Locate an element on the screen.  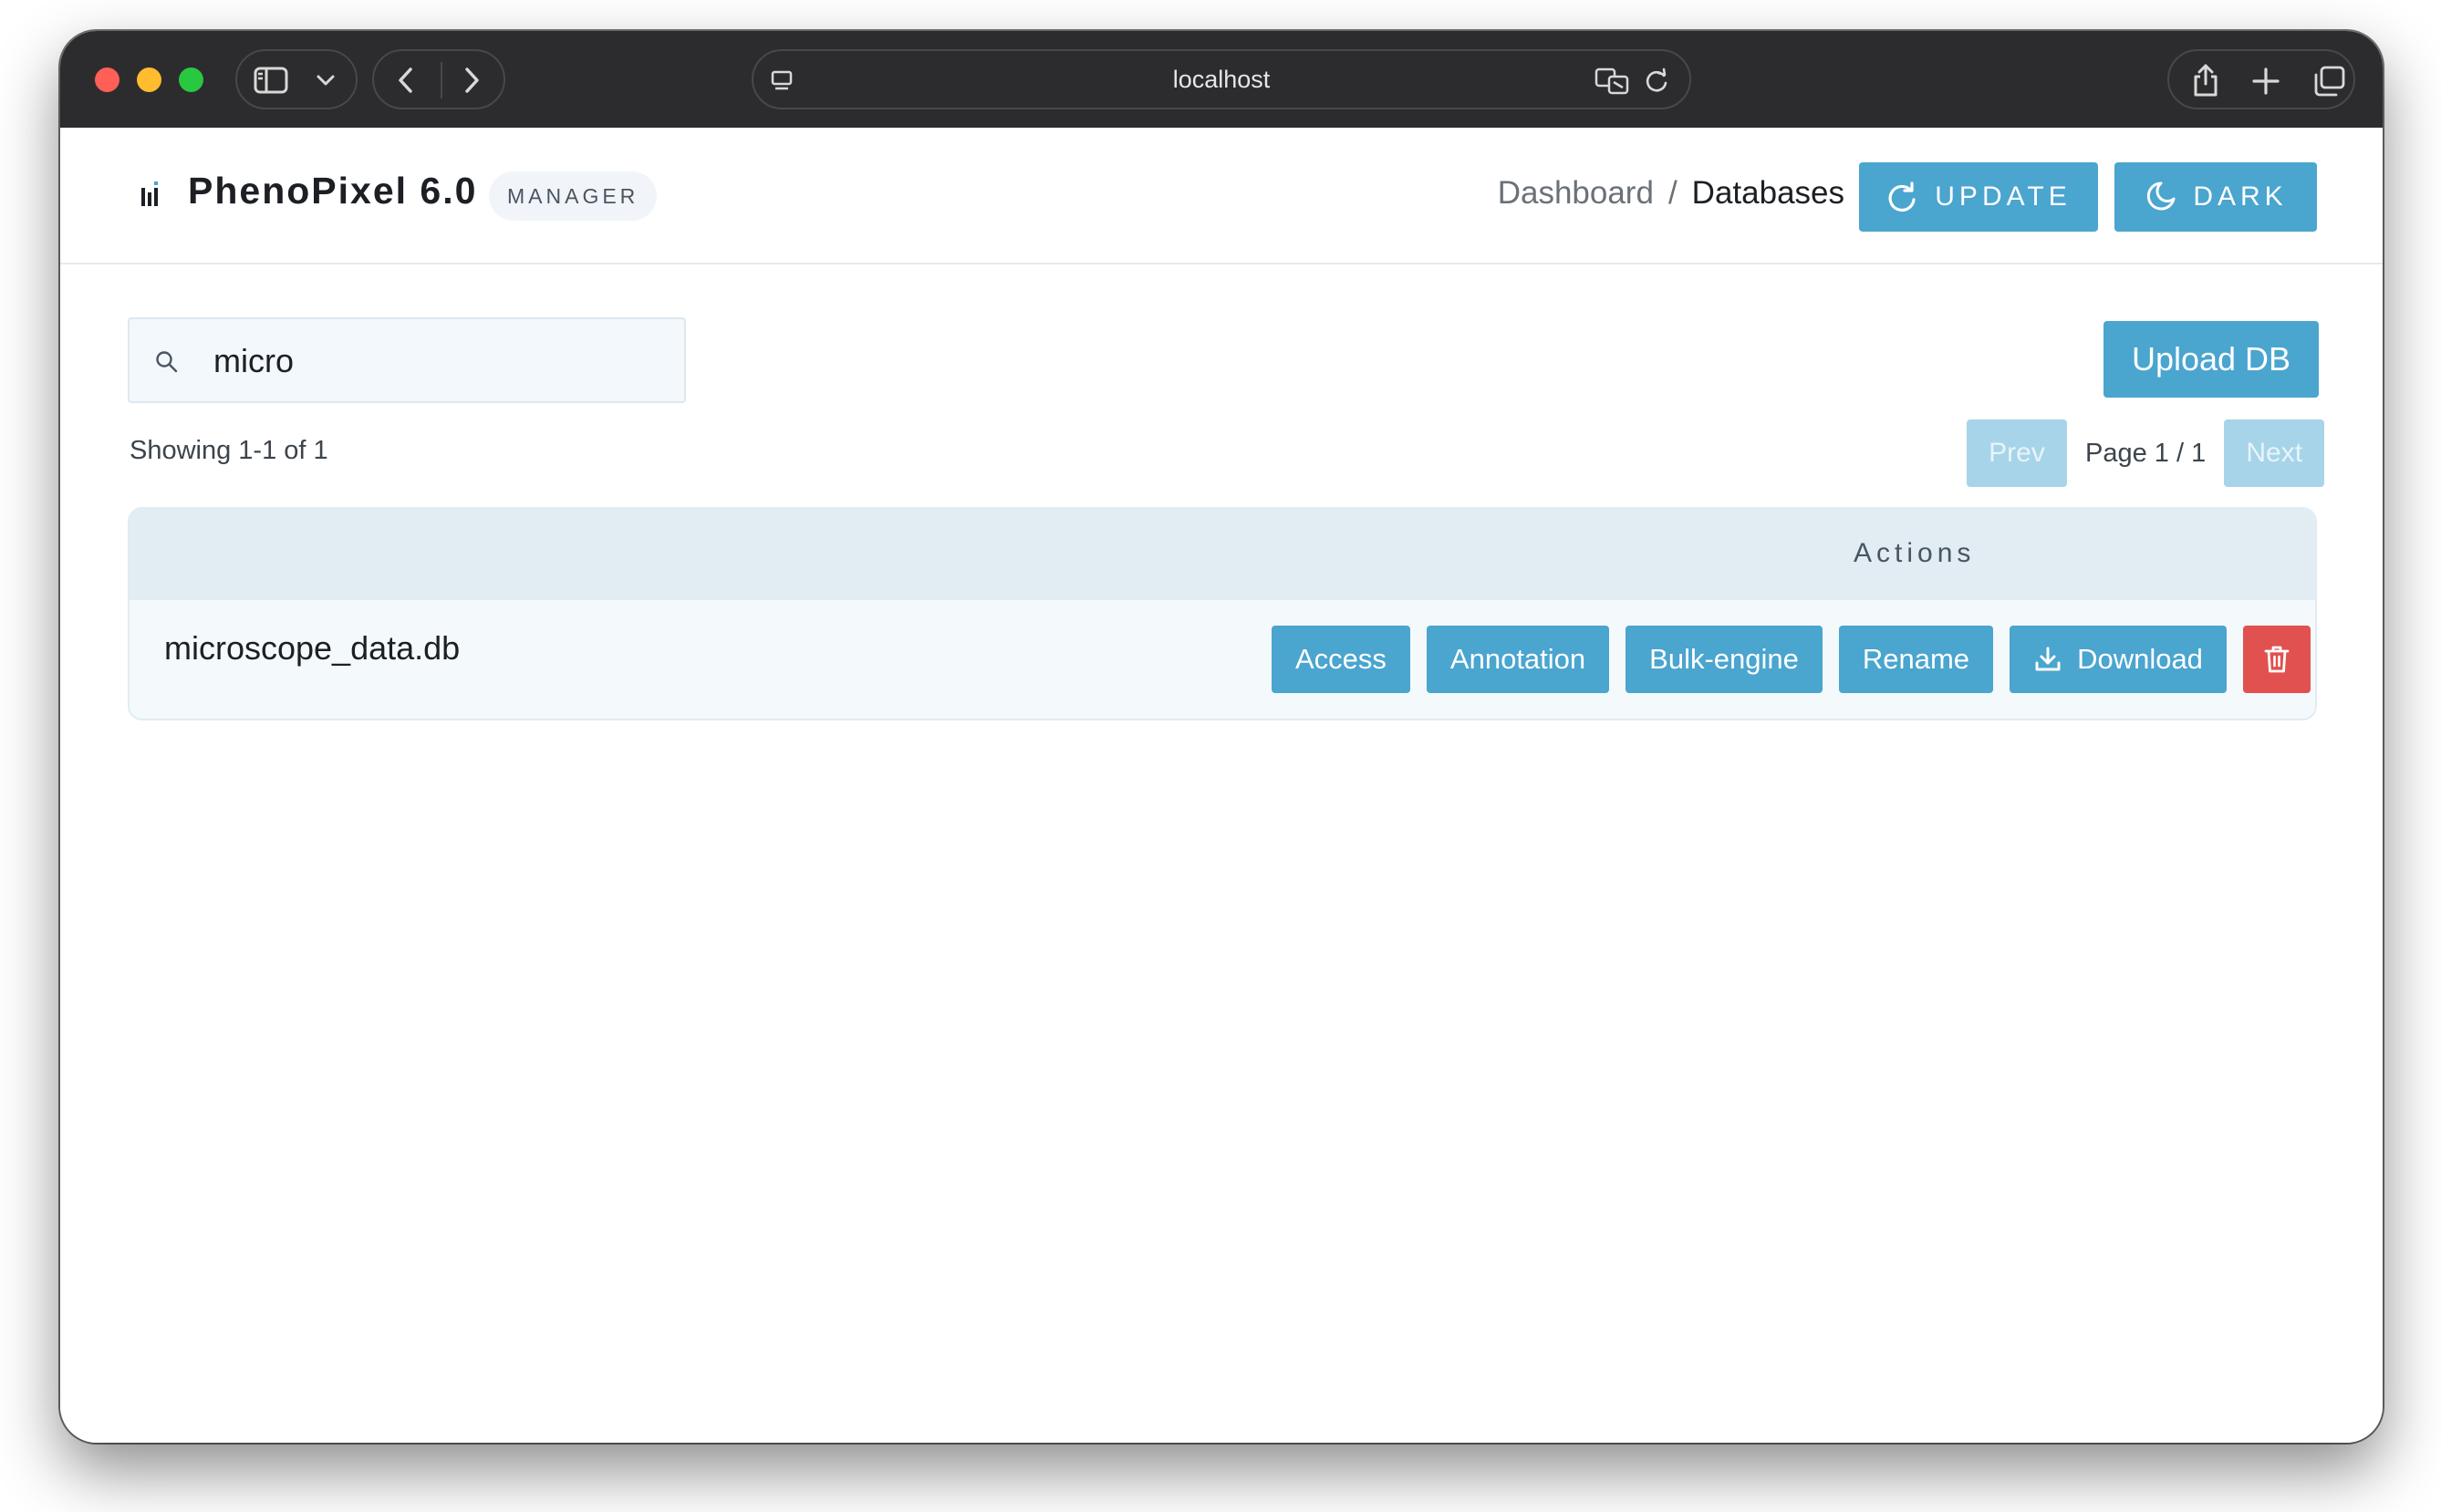
bulk-engine-button: Bulk-engine is located at coordinates (1724, 659).